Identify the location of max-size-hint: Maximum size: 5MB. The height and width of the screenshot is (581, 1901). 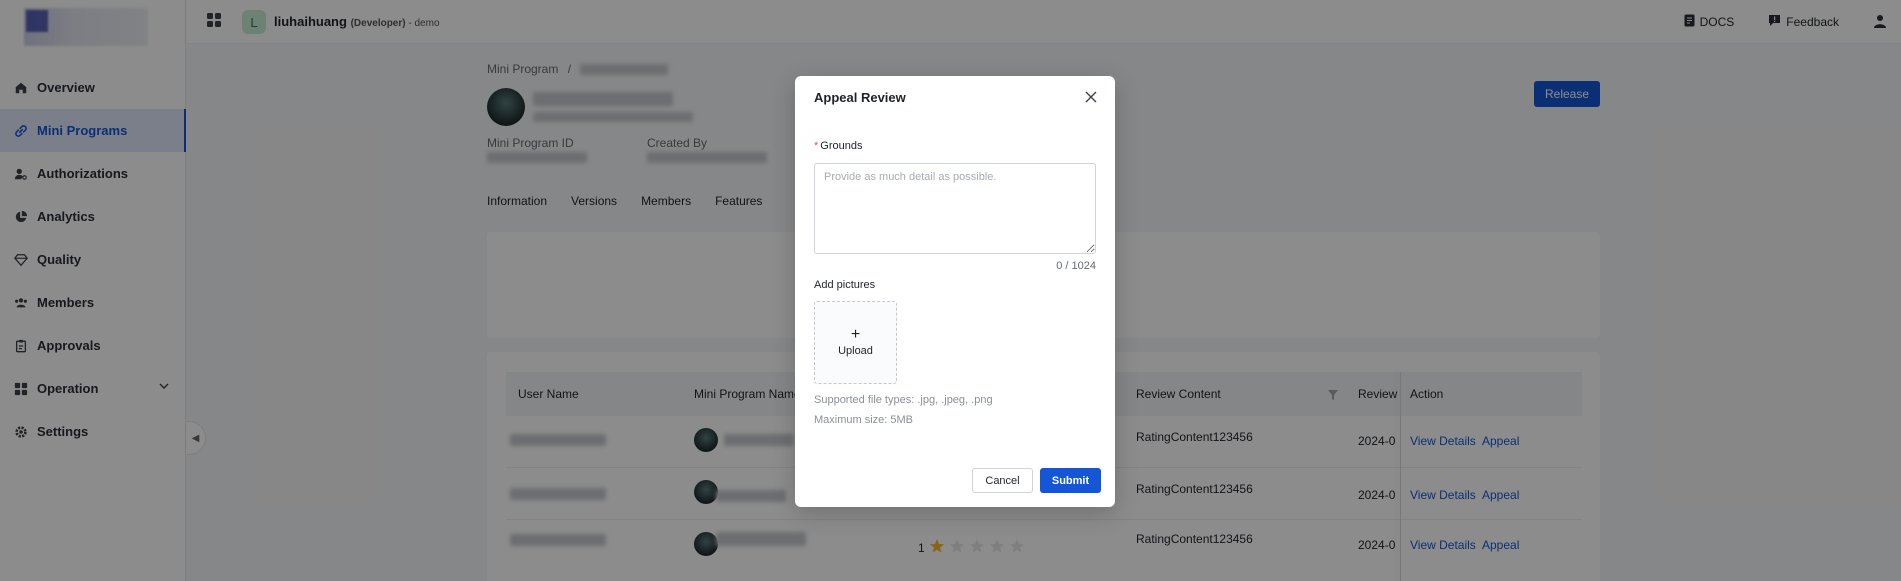
(864, 420).